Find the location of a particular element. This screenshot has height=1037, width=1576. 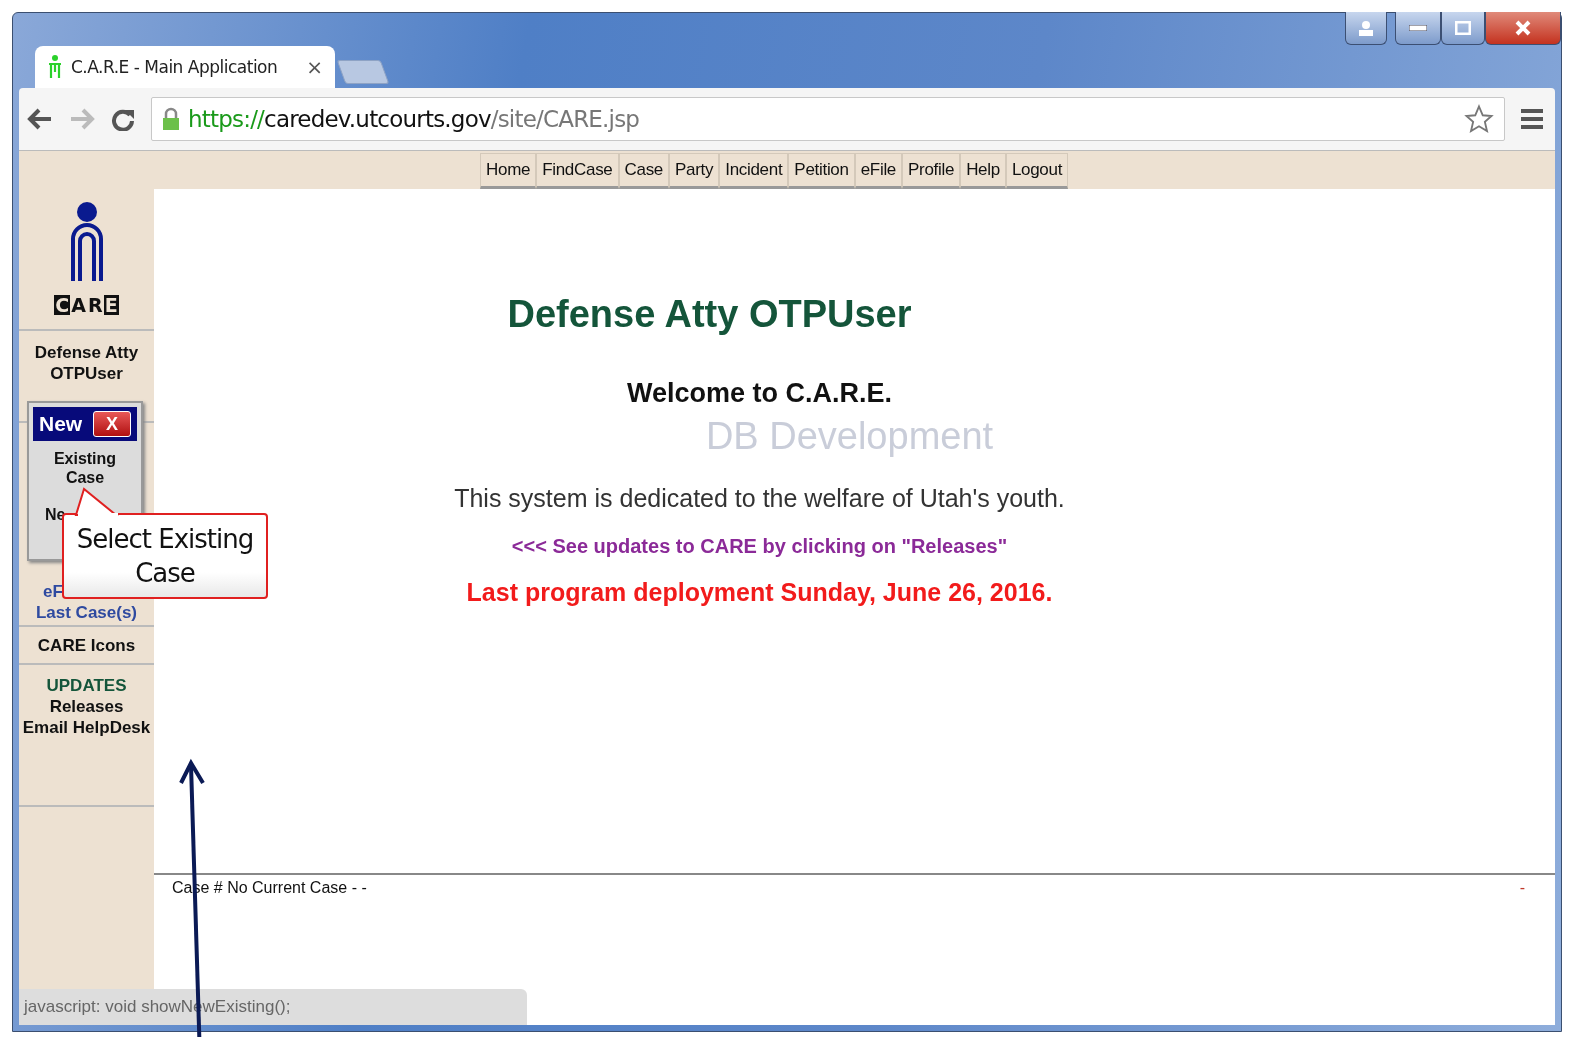

close-button is located at coordinates (1523, 28).